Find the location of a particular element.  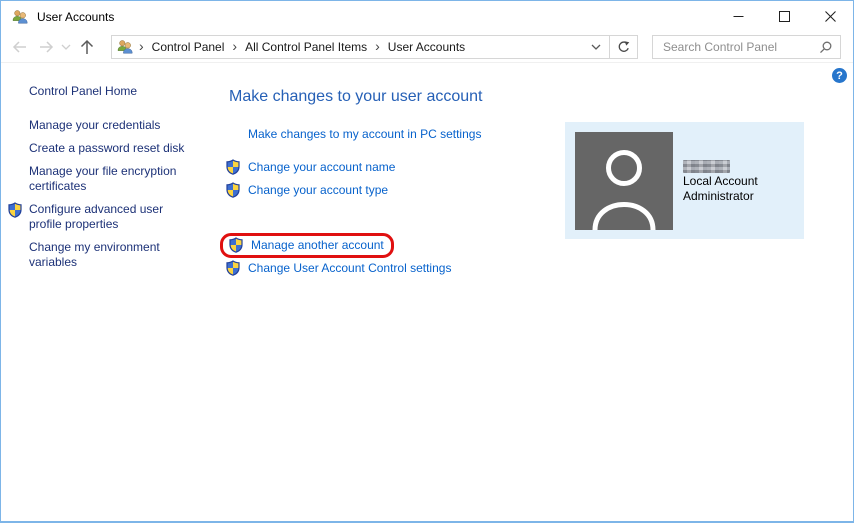

account-info: Local Account Administrator is located at coordinates (720, 181).